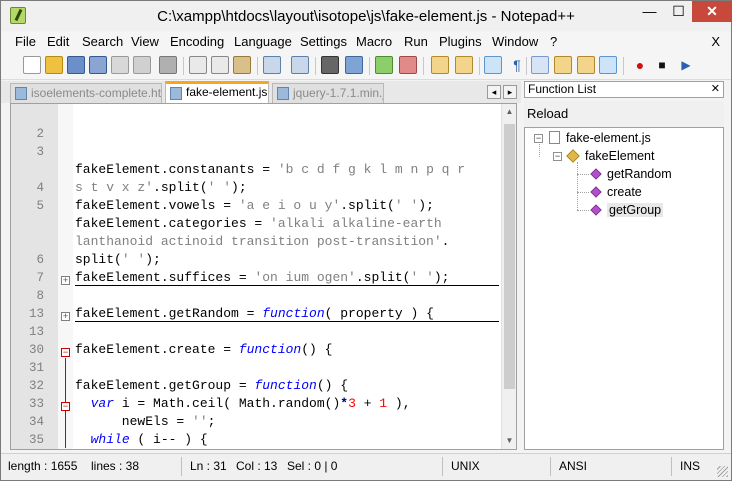 Image resolution: width=732 pixels, height=481 pixels. Describe the element at coordinates (145, 41) in the screenshot. I see `menu-view: View` at that location.